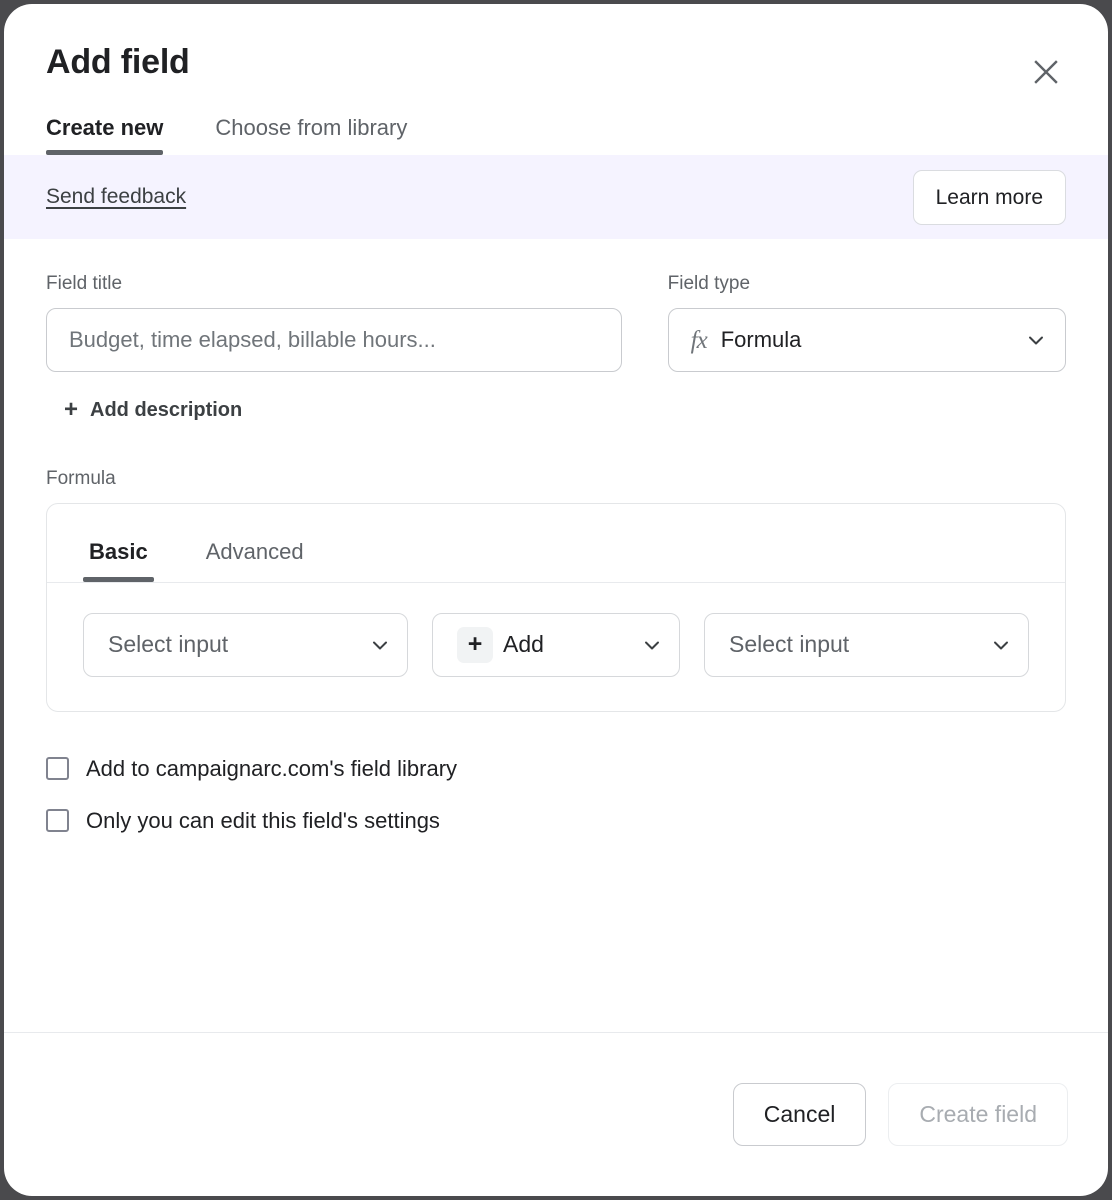  Describe the element at coordinates (81, 479) in the screenshot. I see `formula-label: Formula` at that location.